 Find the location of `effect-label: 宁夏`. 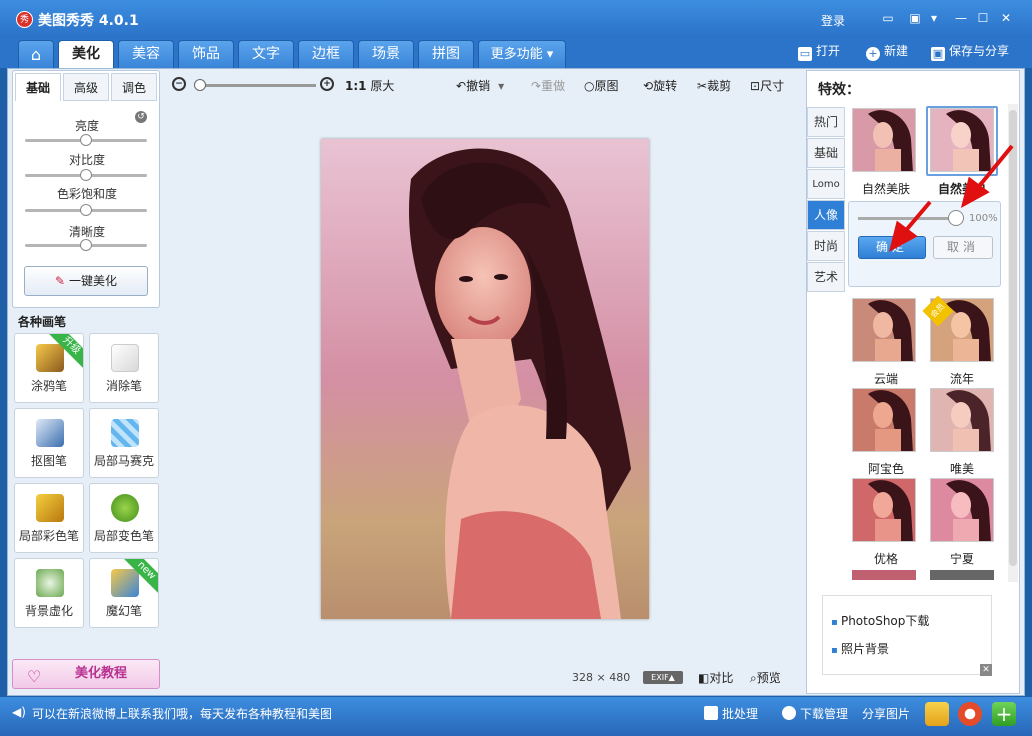

effect-label: 宁夏 is located at coordinates (961, 559).